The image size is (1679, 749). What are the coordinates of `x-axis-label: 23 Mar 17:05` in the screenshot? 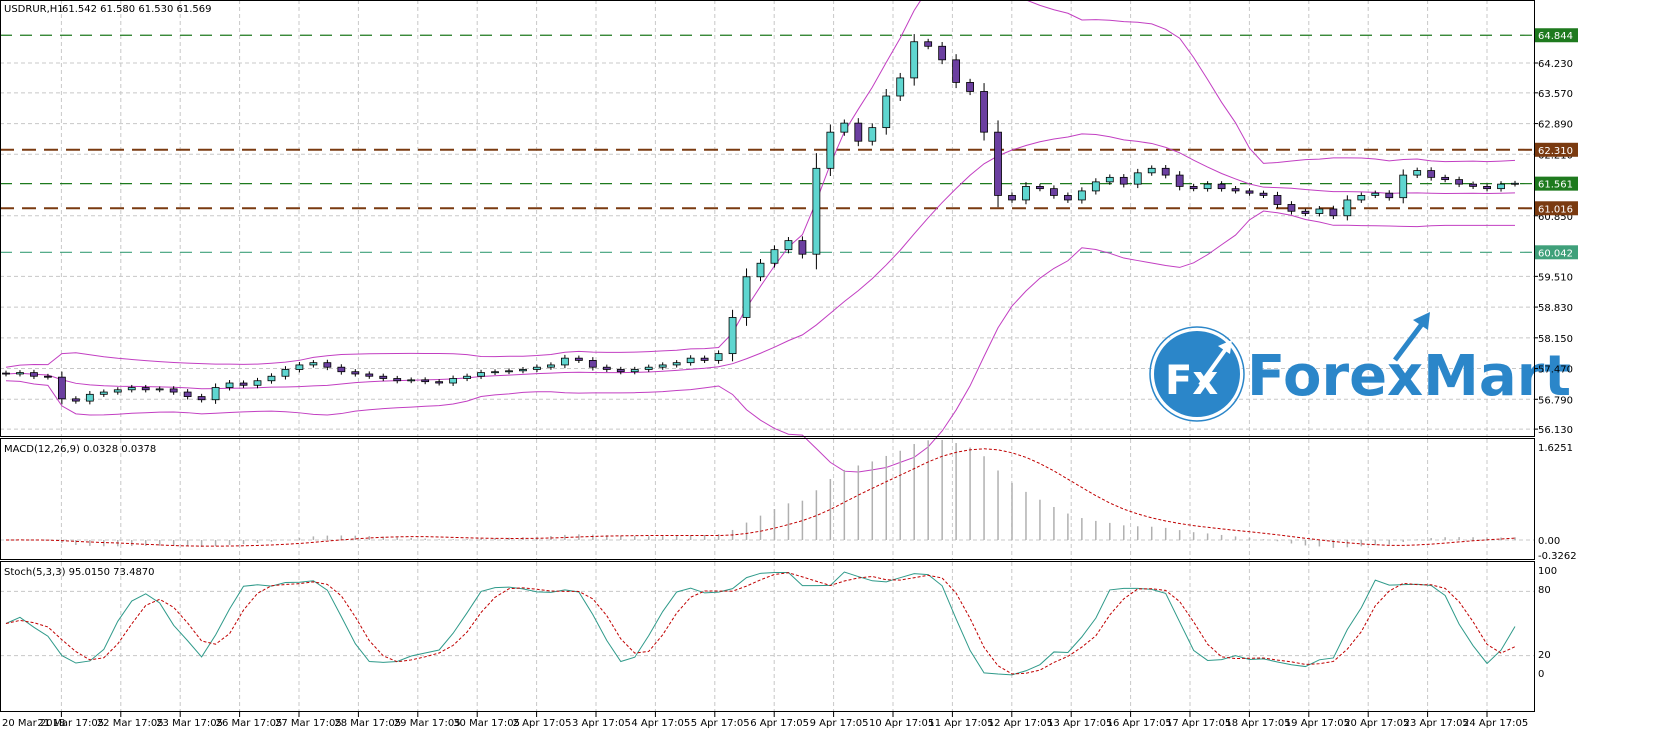 It's located at (189, 723).